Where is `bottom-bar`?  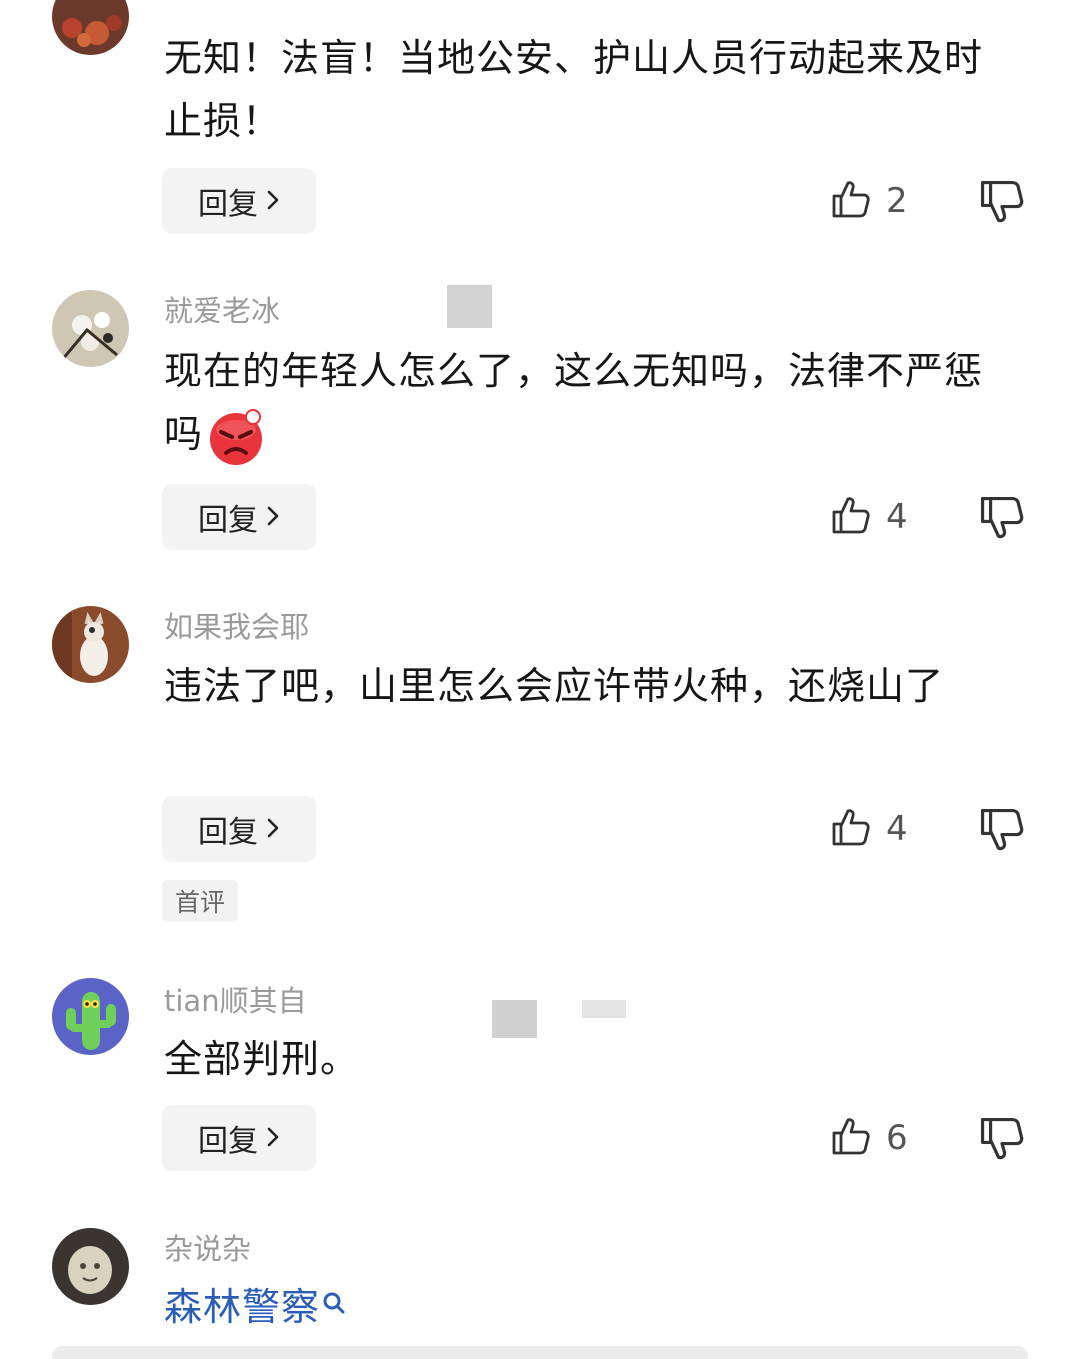
bottom-bar is located at coordinates (540, 1352).